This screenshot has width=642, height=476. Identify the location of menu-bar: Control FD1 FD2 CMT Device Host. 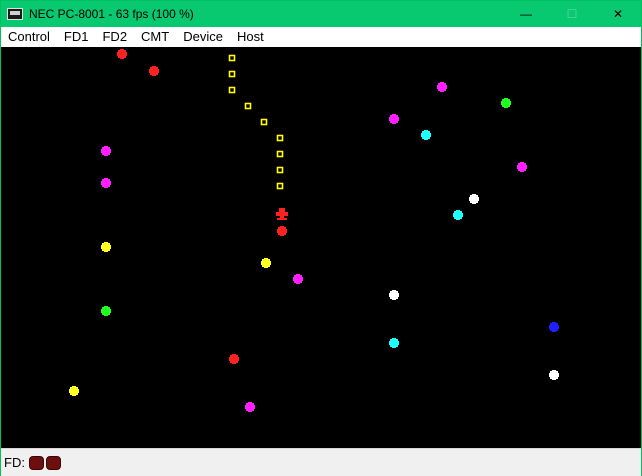
(321, 37).